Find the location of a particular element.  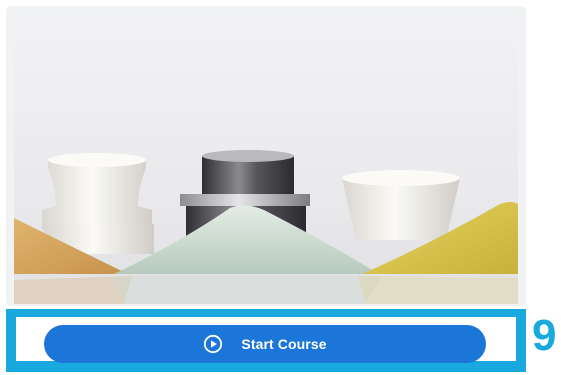

ceramic-part-left is located at coordinates (98, 203).